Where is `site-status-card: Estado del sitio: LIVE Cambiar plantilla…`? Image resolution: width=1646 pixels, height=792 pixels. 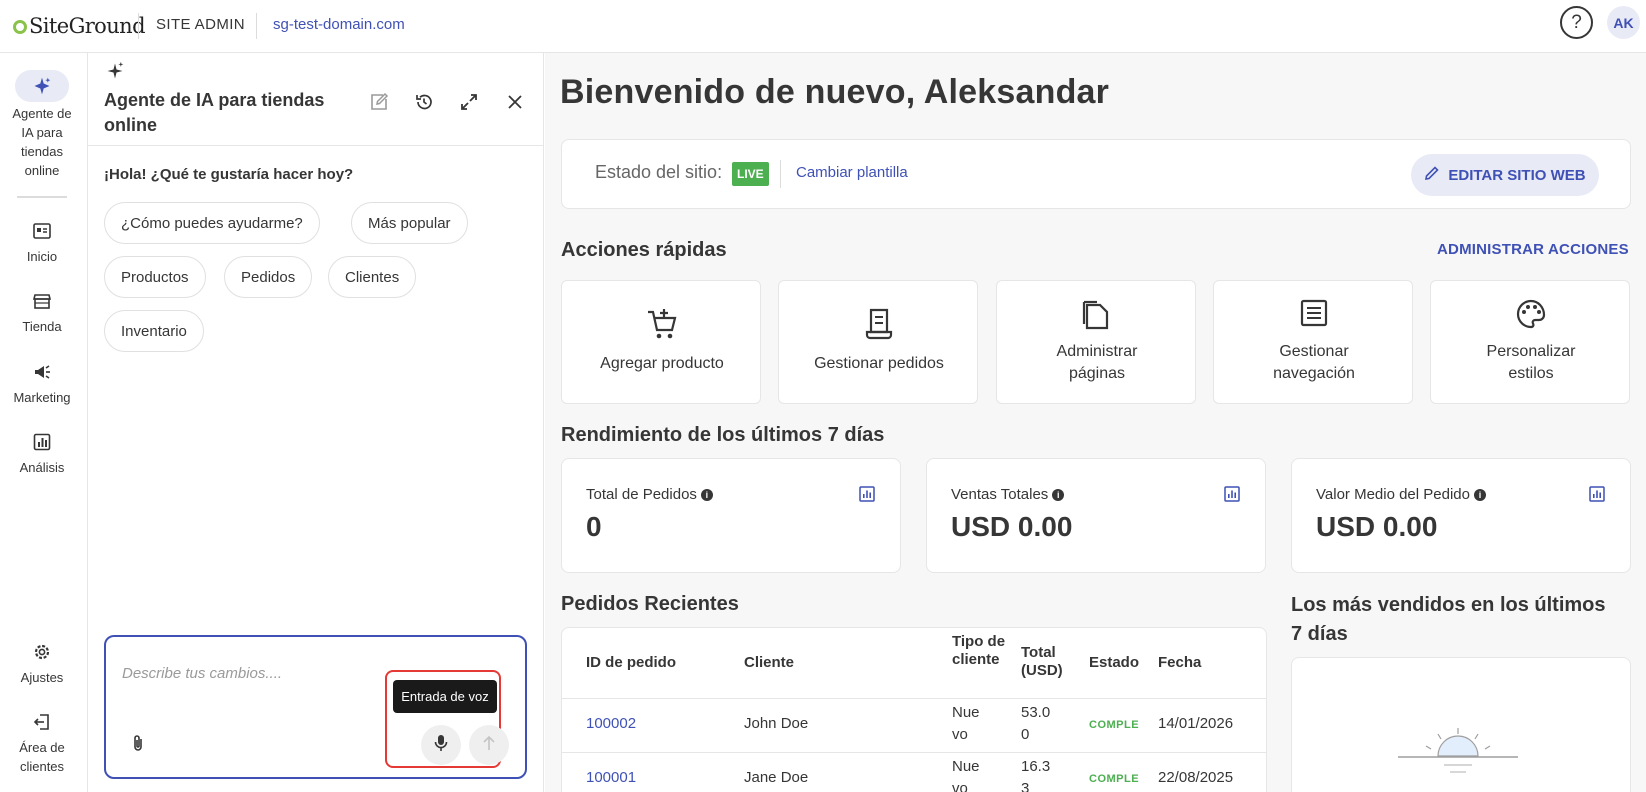
site-status-card: Estado del sitio: LIVE Cambiar plantilla… is located at coordinates (1096, 174).